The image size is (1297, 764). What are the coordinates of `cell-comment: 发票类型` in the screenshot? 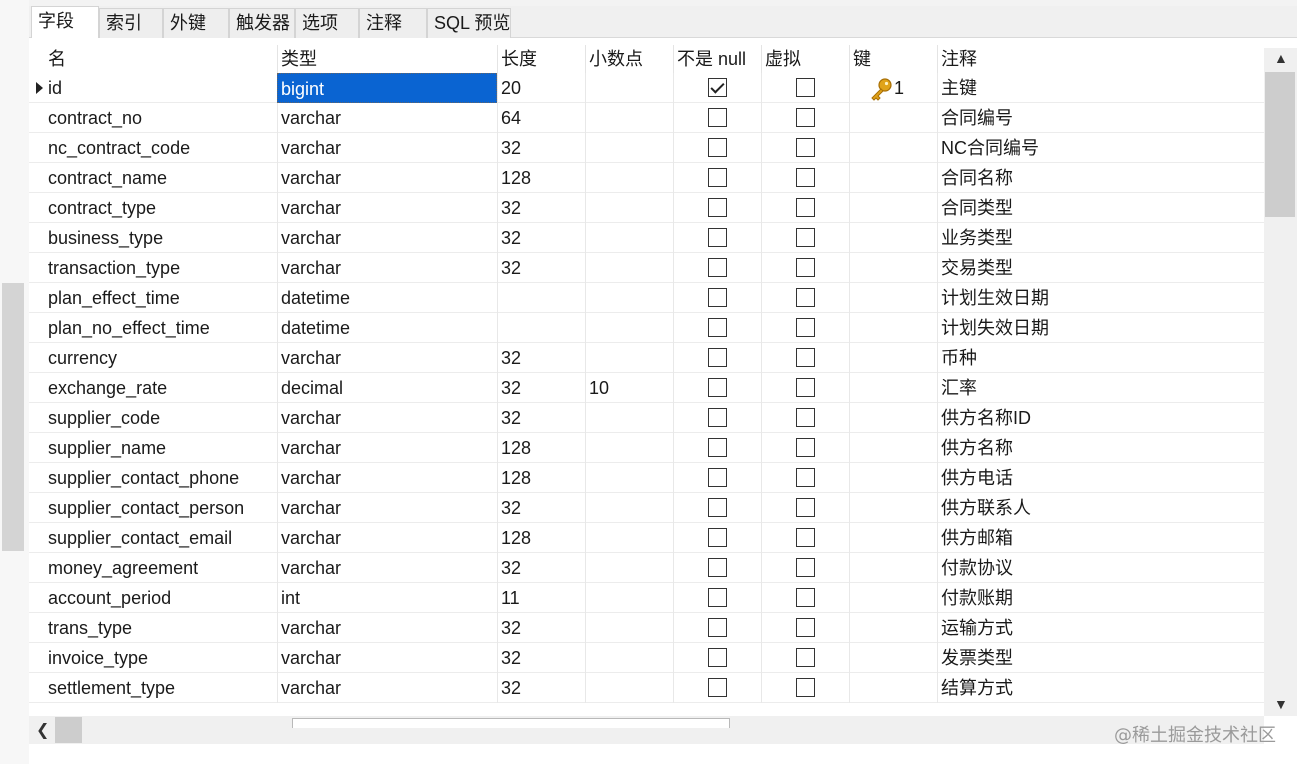 It's located at (1100, 658).